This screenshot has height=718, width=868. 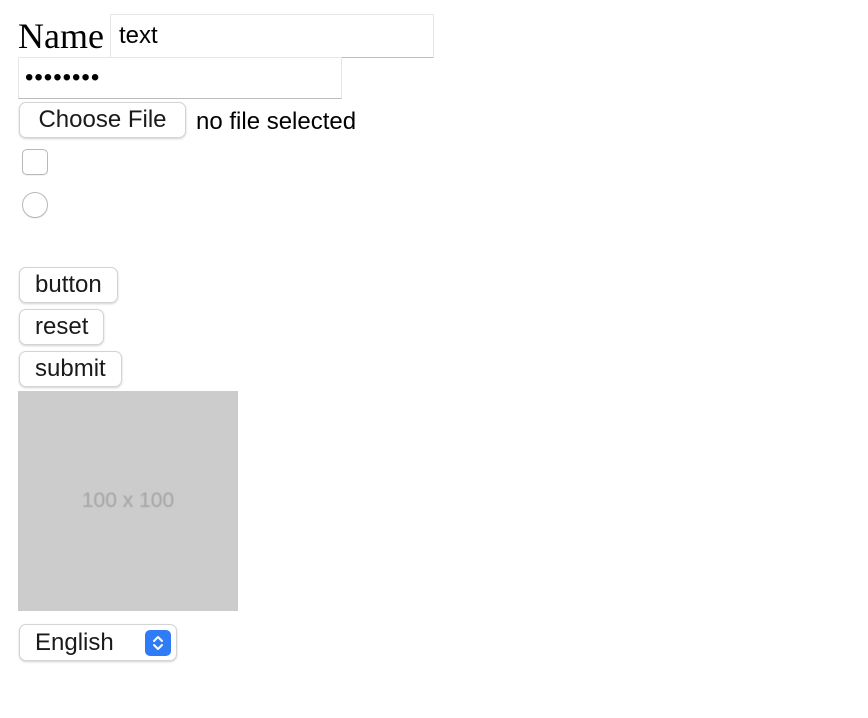 I want to click on file-status-text: no file selected, so click(x=276, y=121).